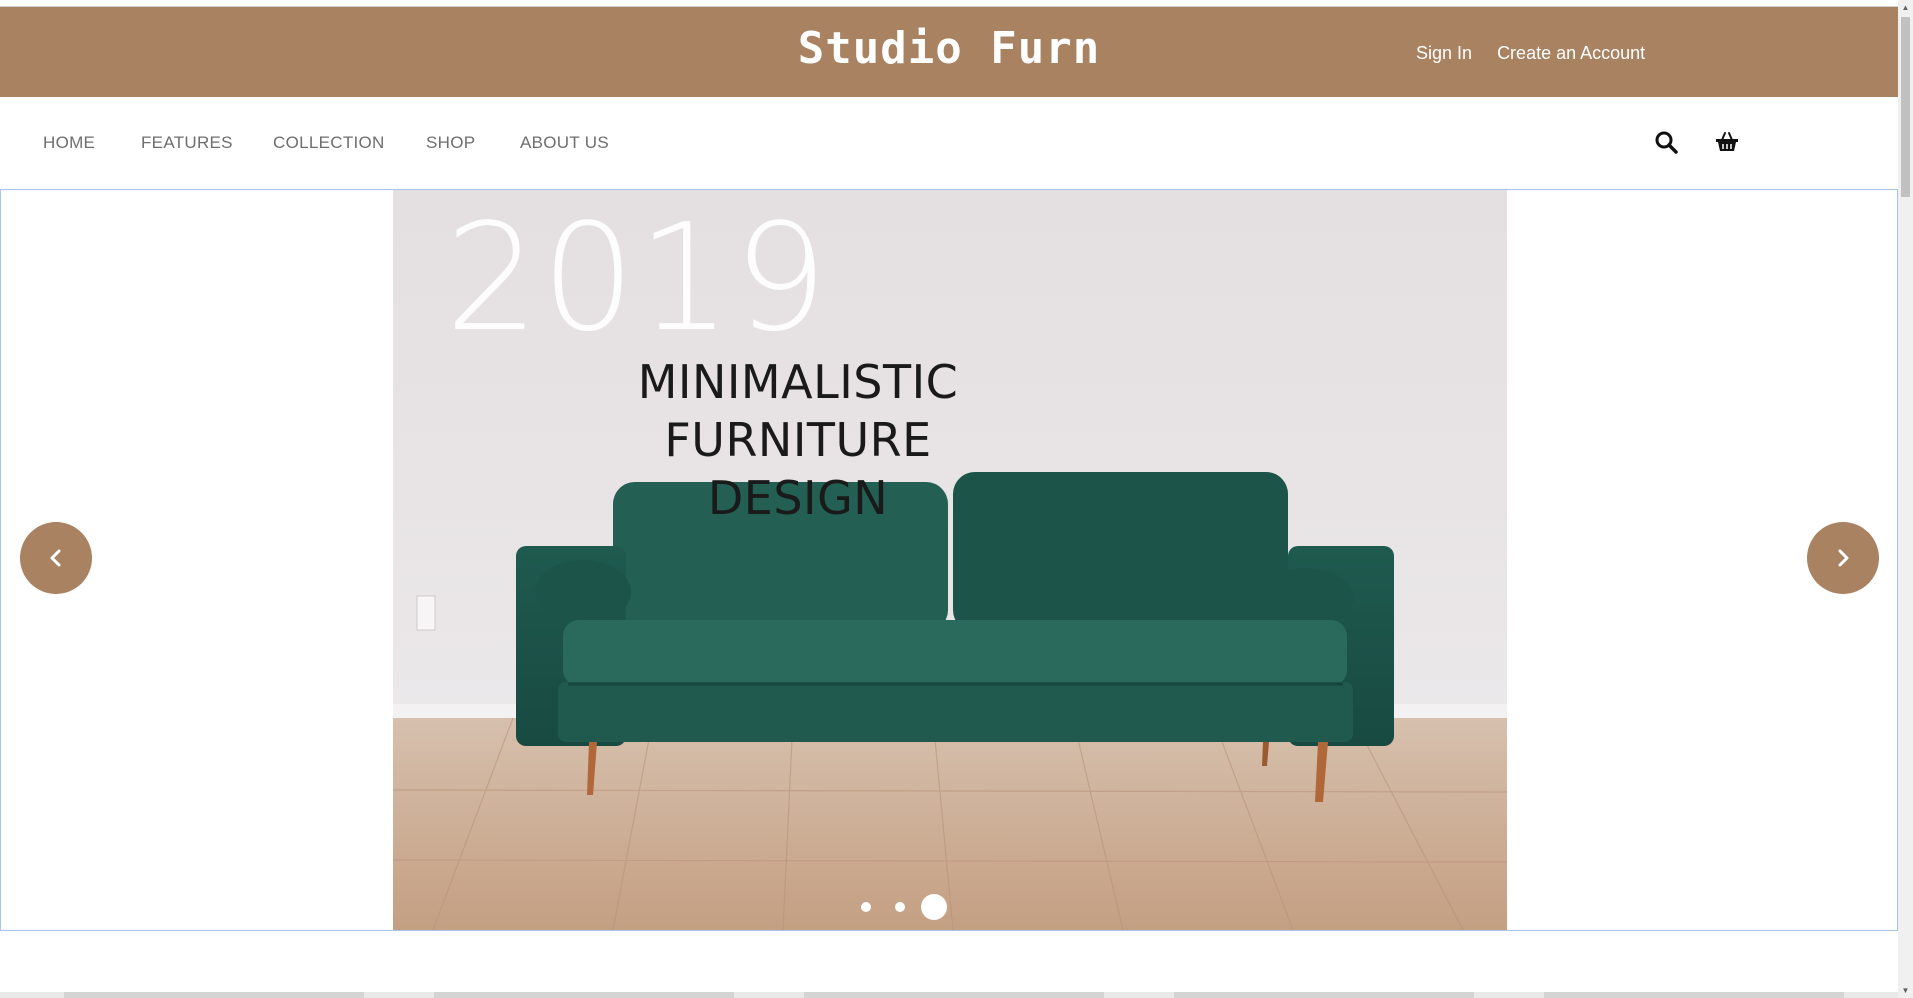  Describe the element at coordinates (949, 3) in the screenshot. I see `window-top-edge` at that location.